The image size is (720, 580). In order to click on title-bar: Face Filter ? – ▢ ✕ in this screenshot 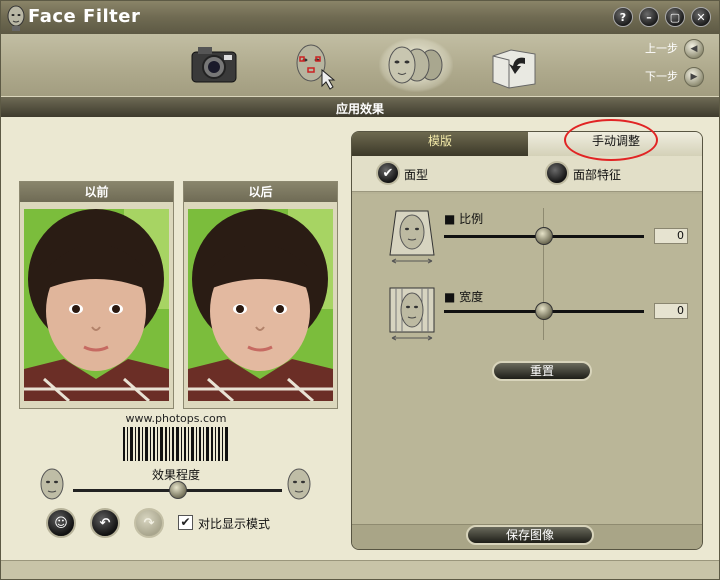, I will do `click(360, 17)`.